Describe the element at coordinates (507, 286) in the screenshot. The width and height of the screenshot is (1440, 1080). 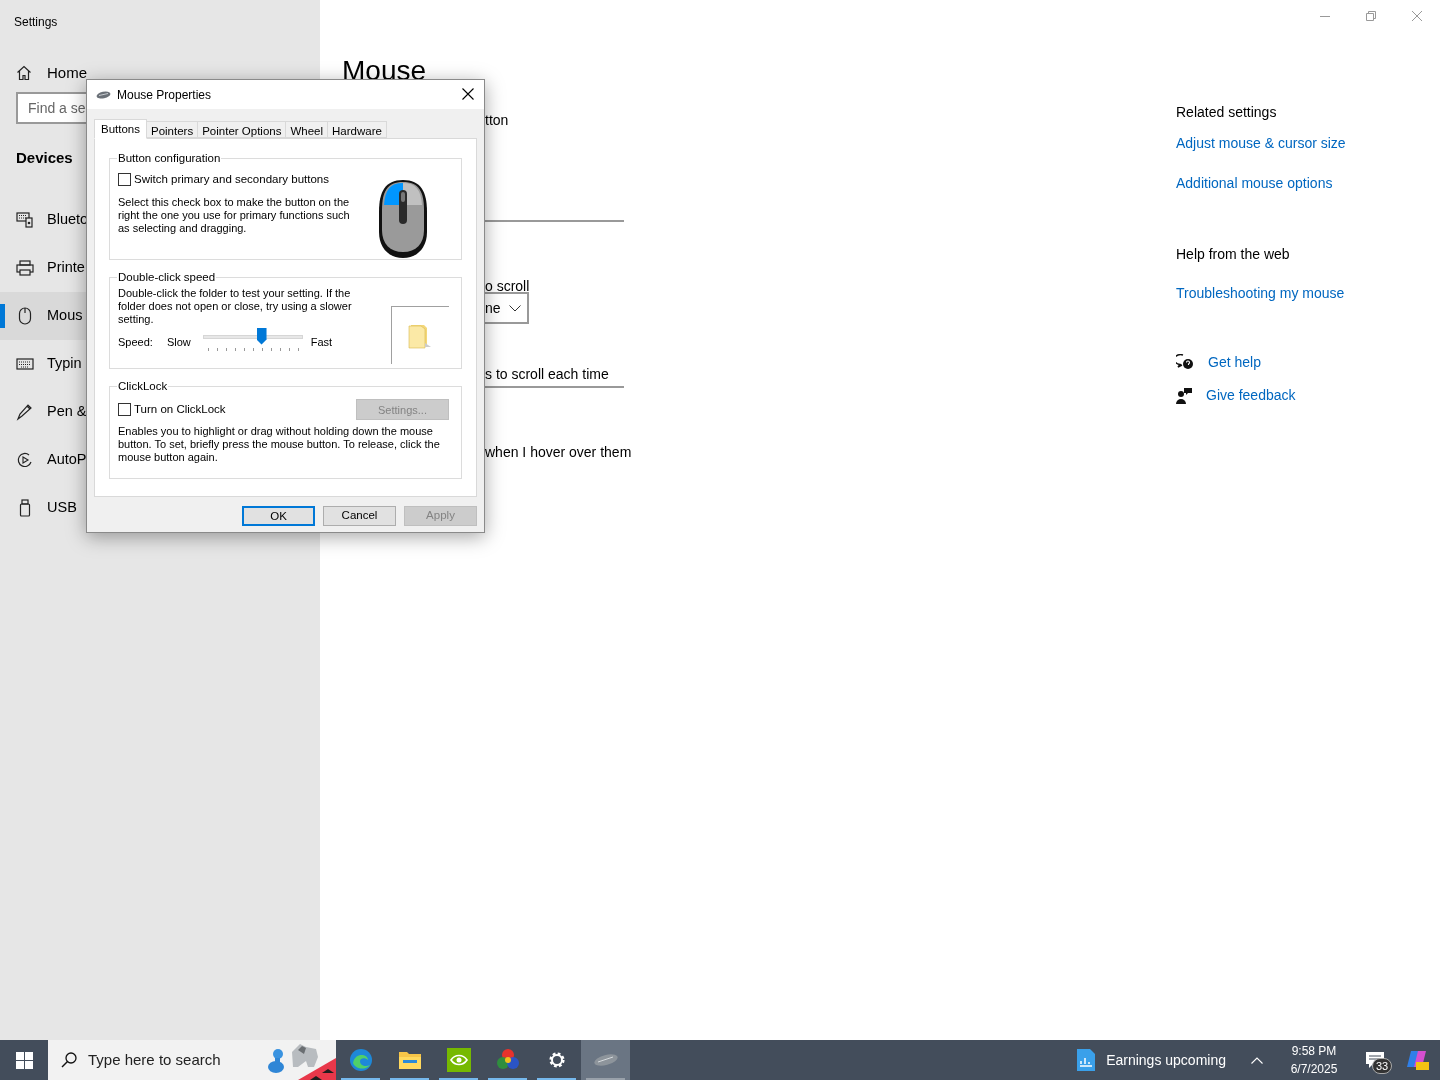
I see `setting-label: o scroll` at that location.